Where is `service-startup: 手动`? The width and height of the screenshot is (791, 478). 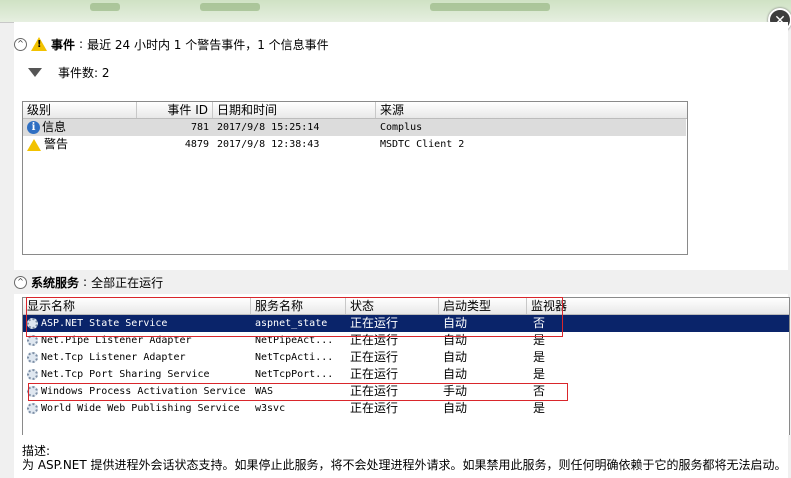 service-startup: 手动 is located at coordinates (455, 391).